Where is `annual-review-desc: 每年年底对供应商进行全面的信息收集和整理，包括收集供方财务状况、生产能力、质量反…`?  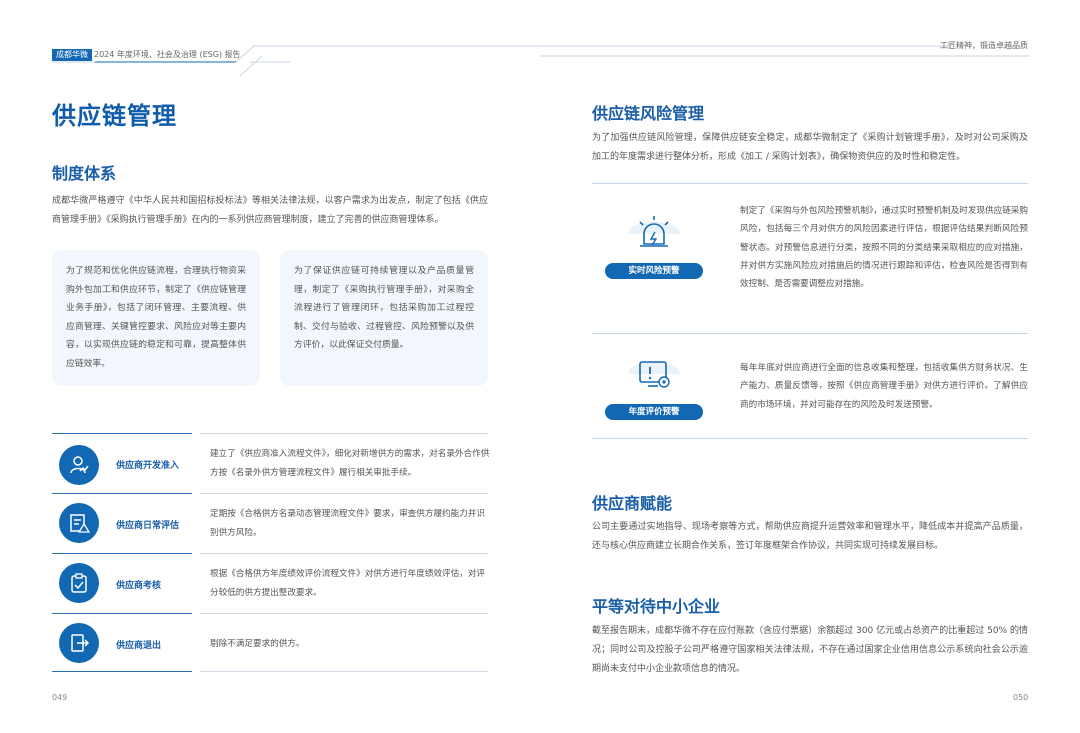
annual-review-desc: 每年年底对供应商进行全面的信息收集和整理，包括收集供方财务状况、生产能力、质量反… is located at coordinates (884, 386).